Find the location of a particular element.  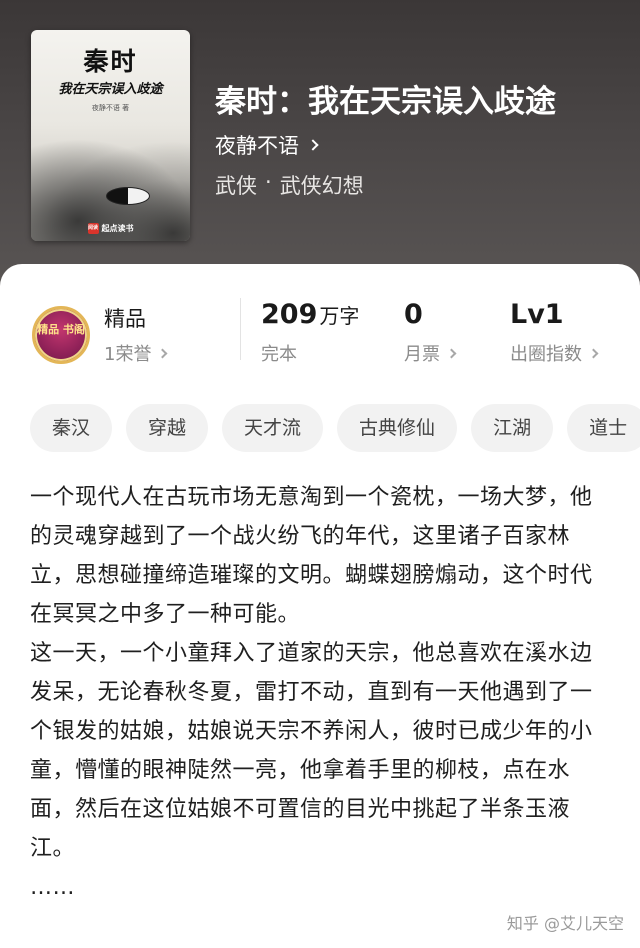

cover-publisher: 阅读 起点读书 is located at coordinates (110, 228).